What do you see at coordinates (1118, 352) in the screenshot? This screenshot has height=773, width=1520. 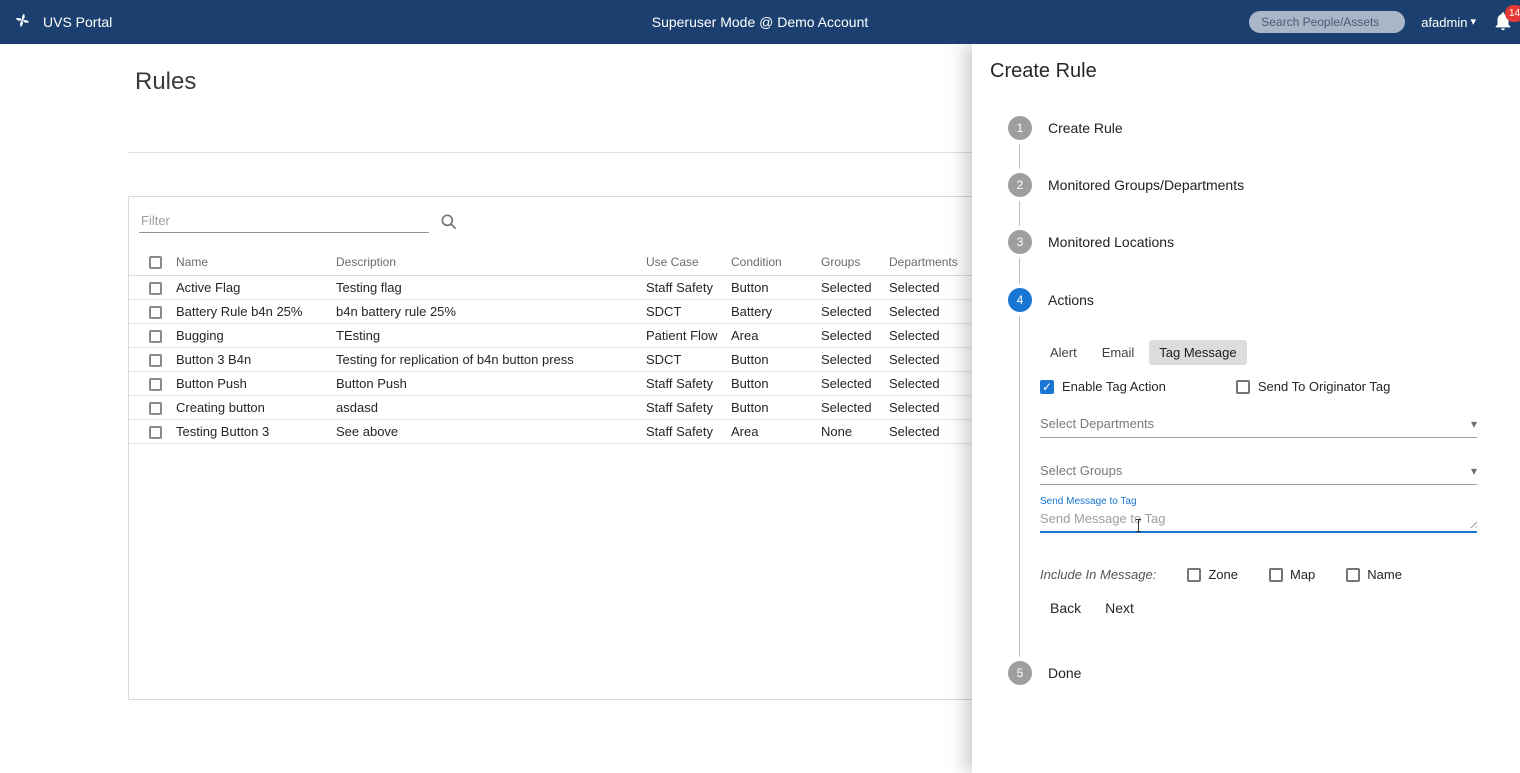 I see `tab-email: Email` at bounding box center [1118, 352].